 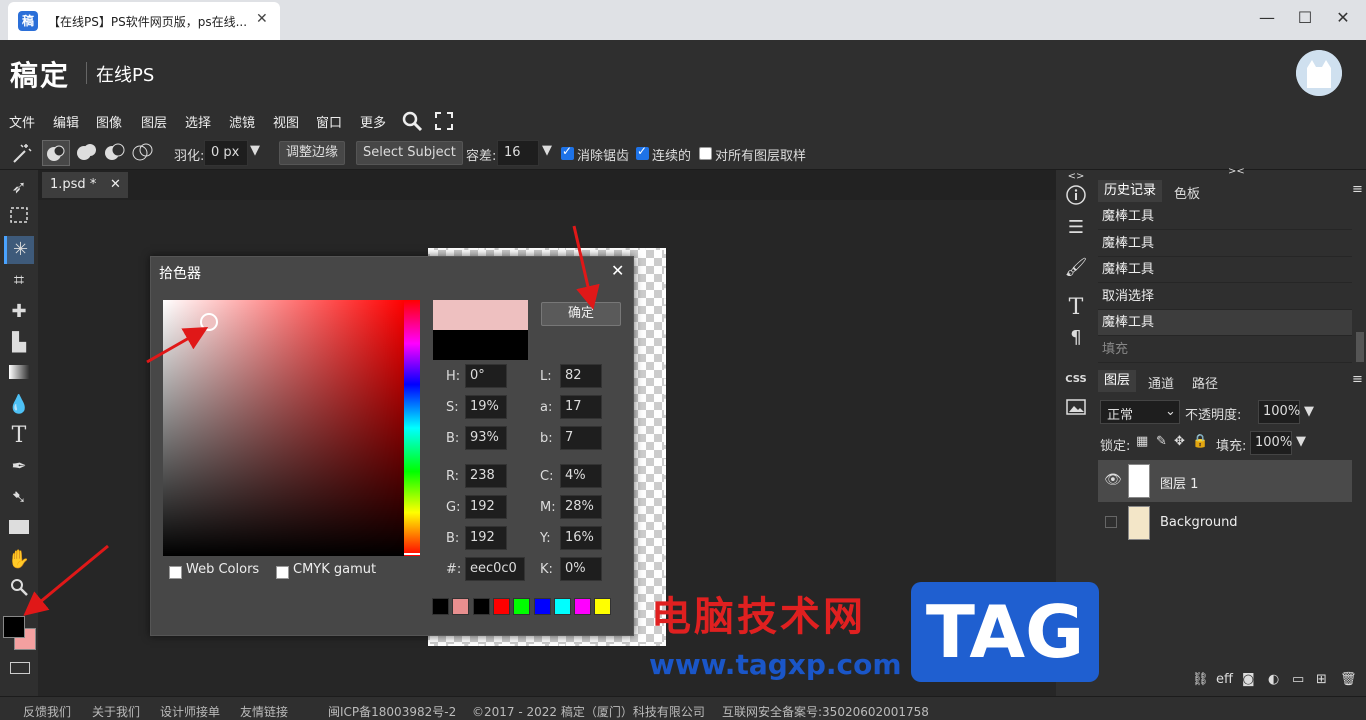 I want to click on tolerance-dropdown-icon: ▼, so click(x=547, y=150).